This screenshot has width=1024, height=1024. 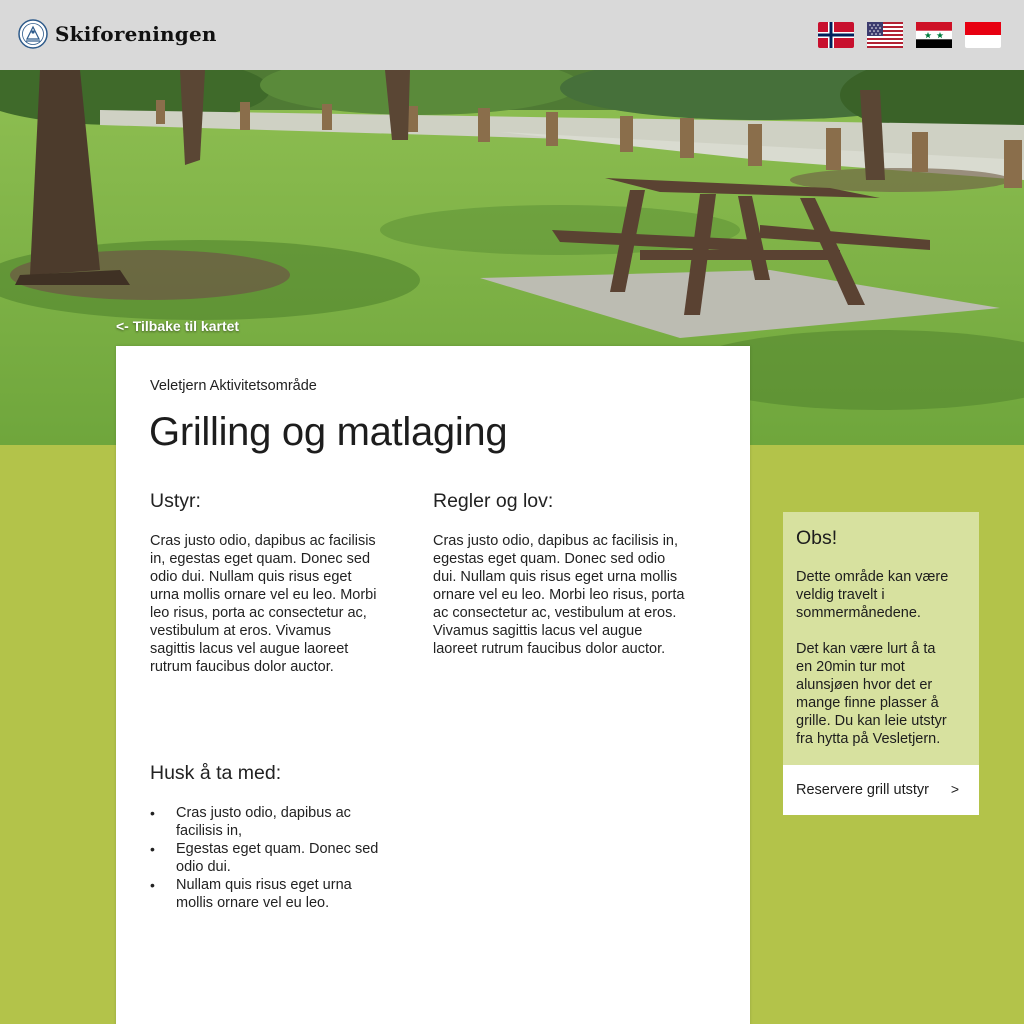 I want to click on breadcrumb: Veletjern Aktivitetsområde, so click(x=233, y=386).